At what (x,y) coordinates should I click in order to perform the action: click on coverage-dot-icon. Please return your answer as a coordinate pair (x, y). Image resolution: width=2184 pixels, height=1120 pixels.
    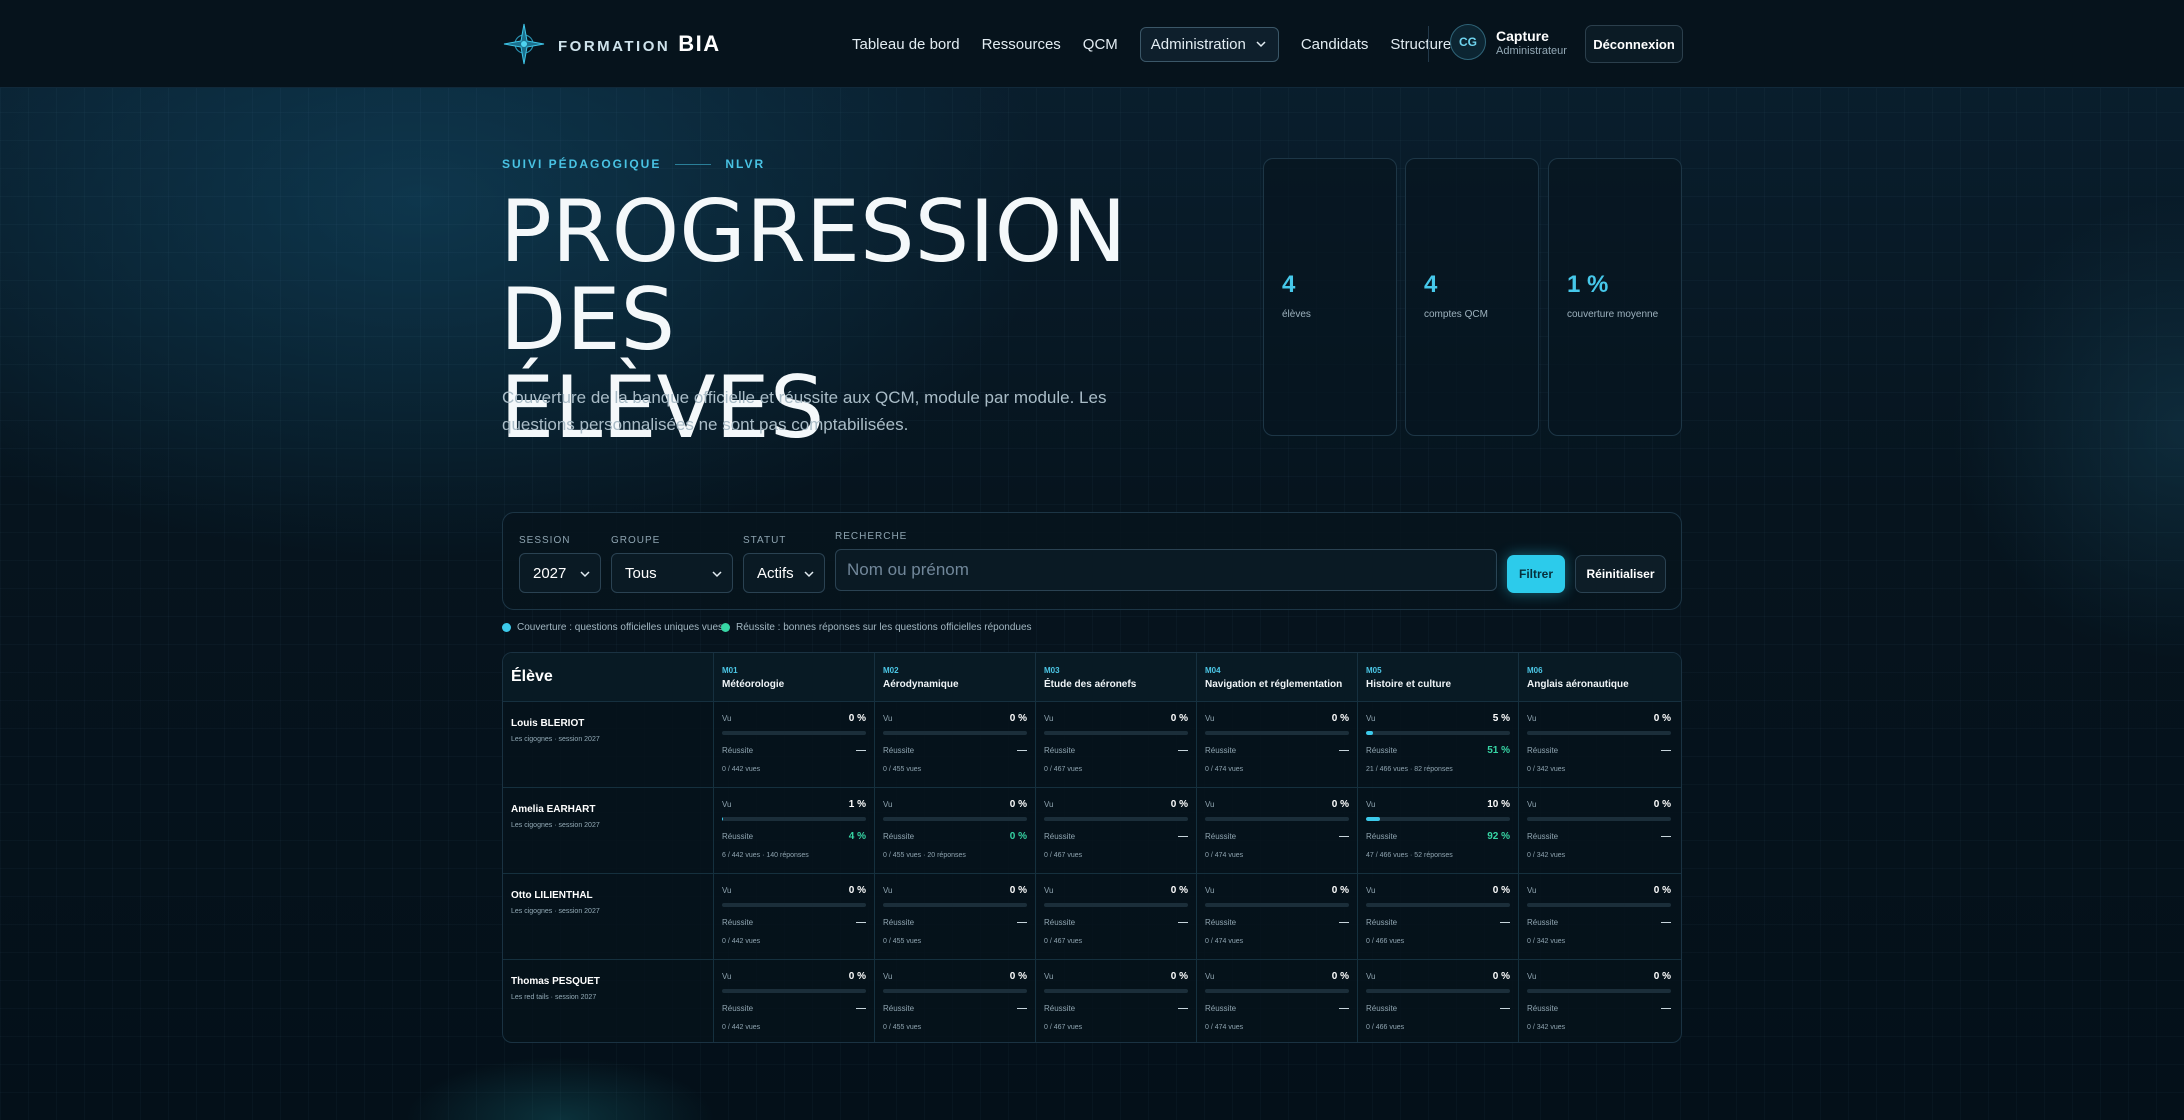
    Looking at the image, I should click on (506, 627).